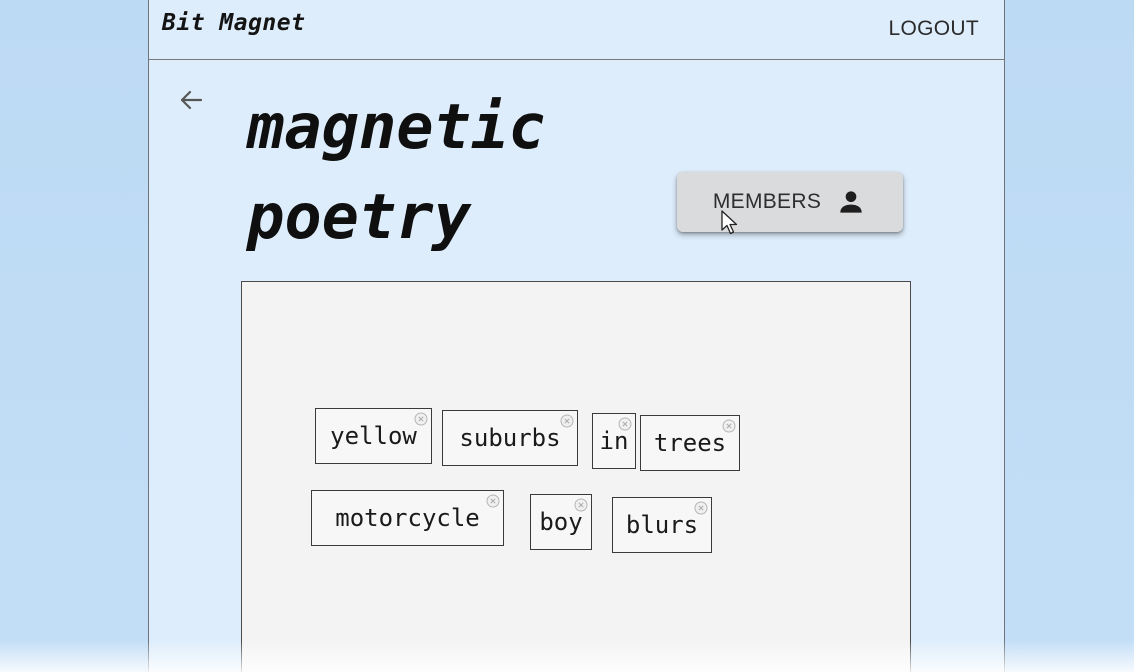 Image resolution: width=1134 pixels, height=672 pixels. I want to click on word-magnet-text: yellow, so click(373, 436).